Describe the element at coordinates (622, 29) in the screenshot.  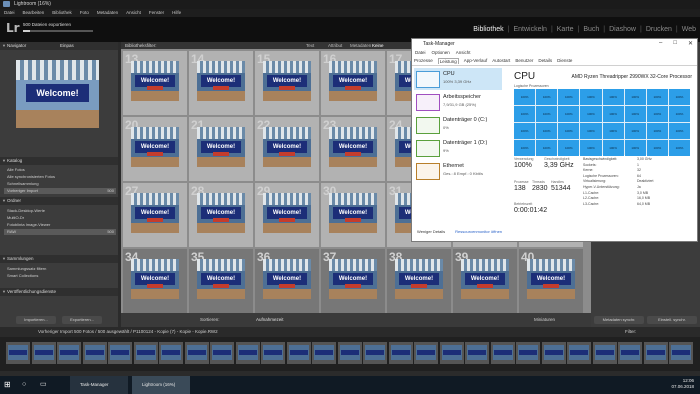
I see `module-diashow: Diashow` at that location.